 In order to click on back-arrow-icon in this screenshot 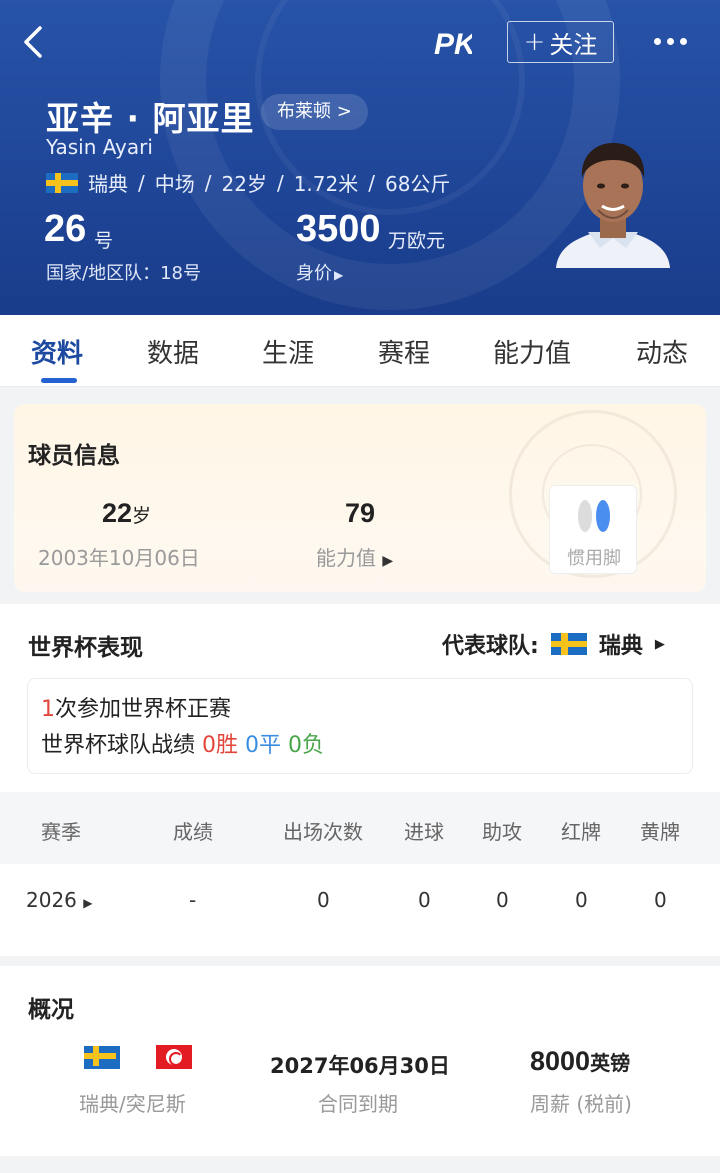, I will do `click(34, 42)`.